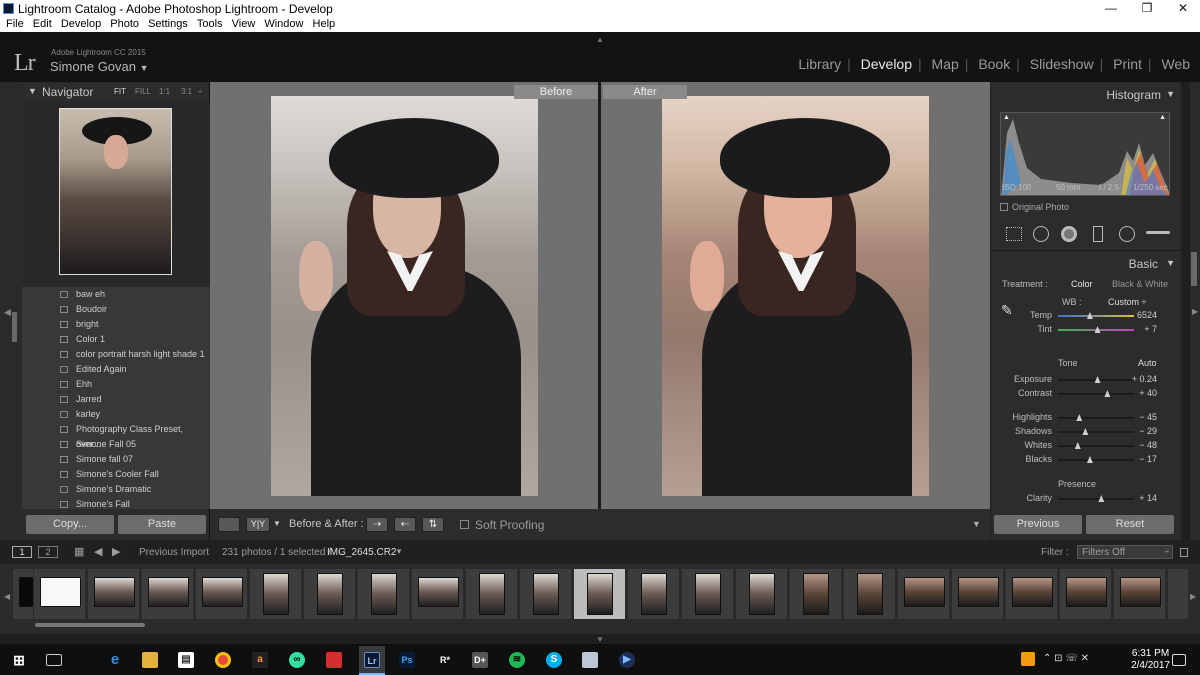 The width and height of the screenshot is (1200, 675). I want to click on zoom-3-1: 3:1, so click(186, 91).